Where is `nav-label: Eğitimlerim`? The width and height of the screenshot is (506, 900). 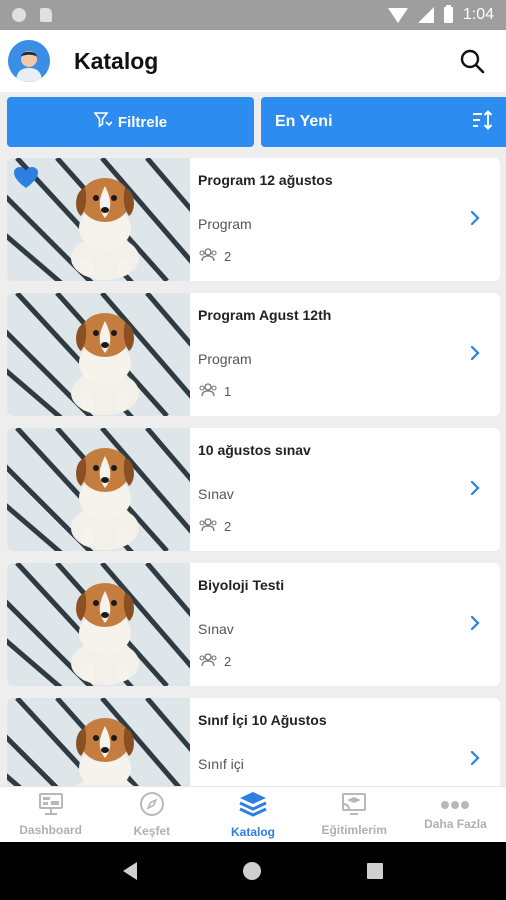 nav-label: Eğitimlerim is located at coordinates (354, 830).